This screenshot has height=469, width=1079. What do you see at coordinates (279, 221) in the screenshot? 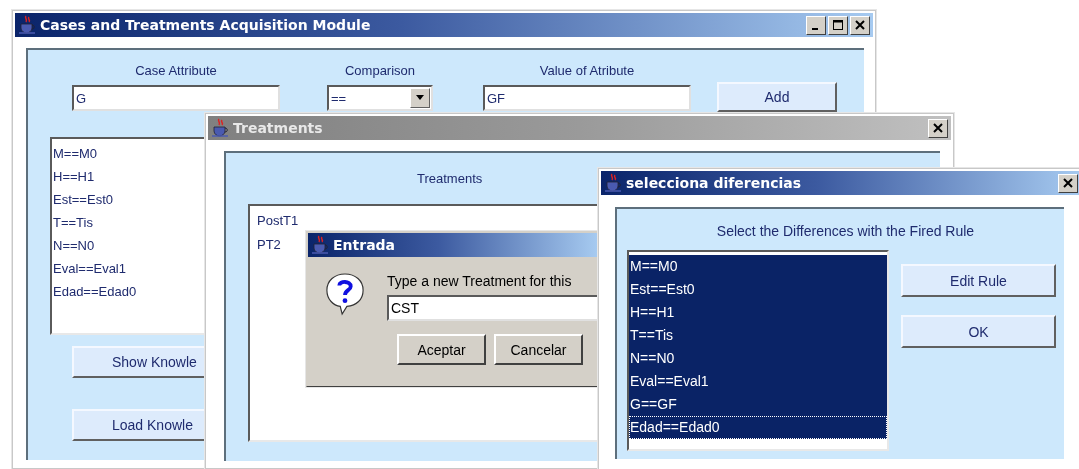
I see `list-item: PostT1` at bounding box center [279, 221].